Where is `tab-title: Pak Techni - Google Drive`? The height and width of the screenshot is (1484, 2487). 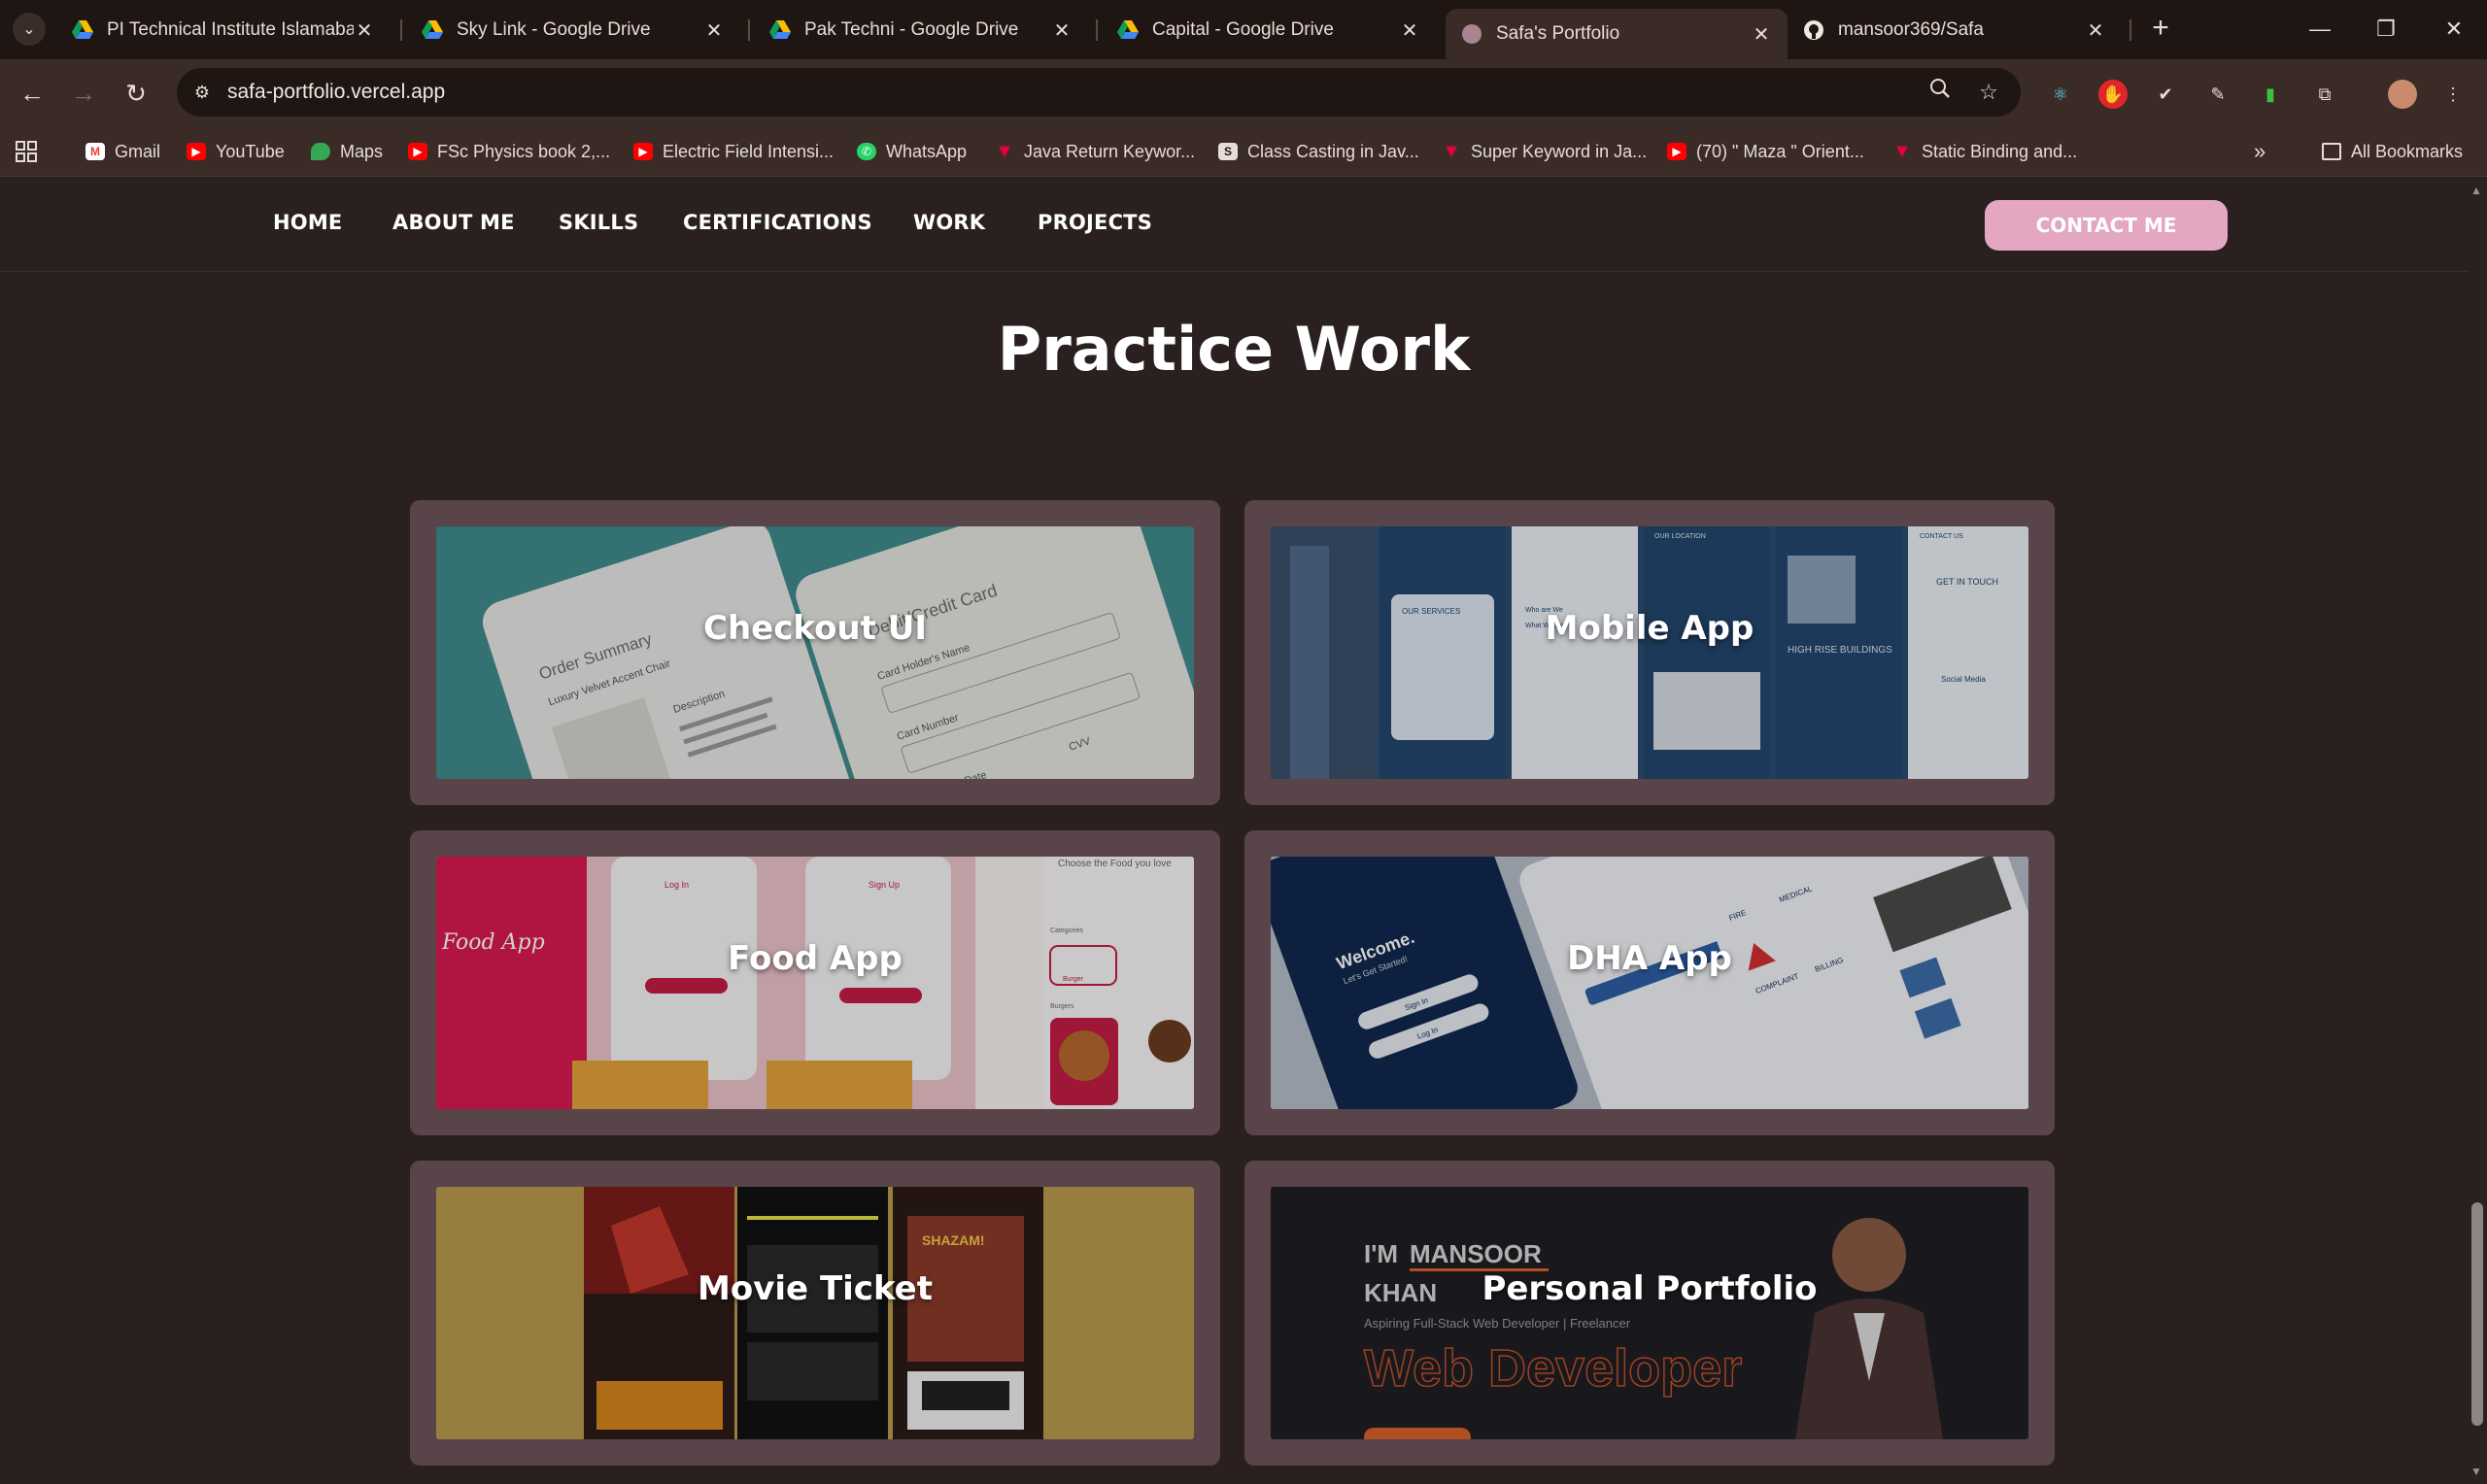
tab-title: Pak Techni - Google Drive is located at coordinates (911, 29).